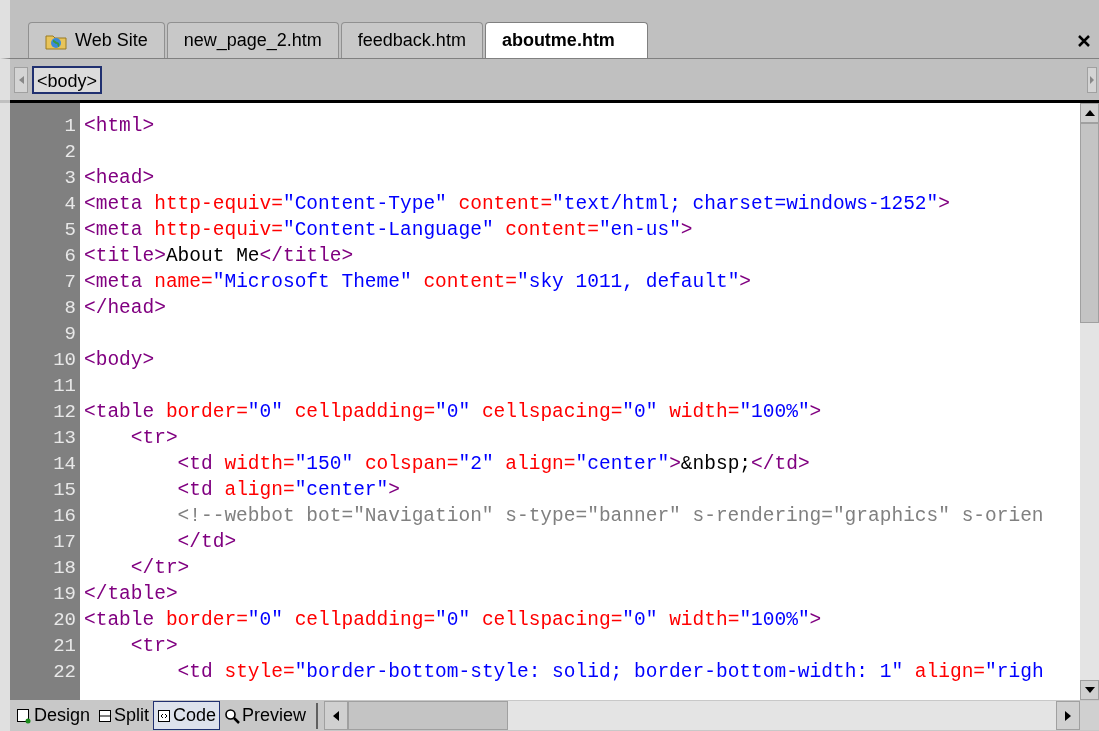 This screenshot has width=1099, height=731. I want to click on code-line: </tr>, so click(159, 568).